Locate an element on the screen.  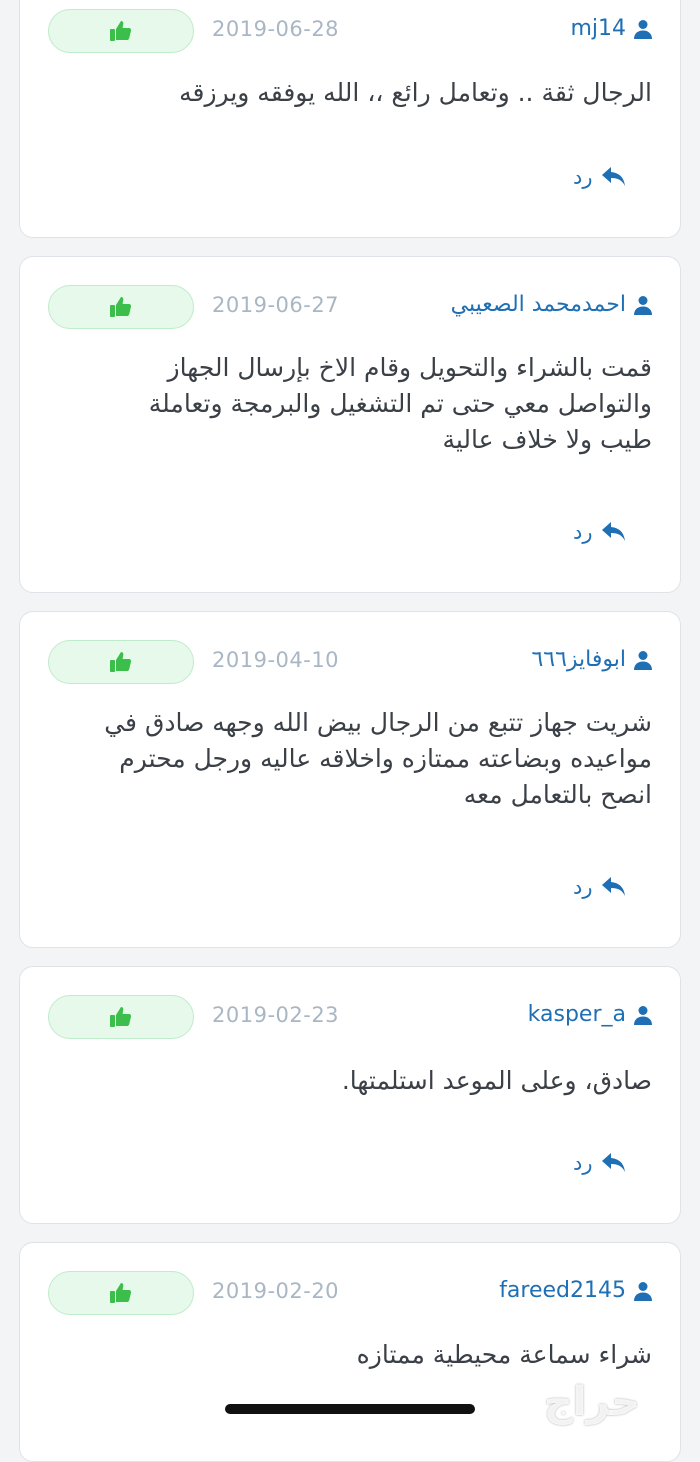
review-date: 2019-06-27 is located at coordinates (276, 305).